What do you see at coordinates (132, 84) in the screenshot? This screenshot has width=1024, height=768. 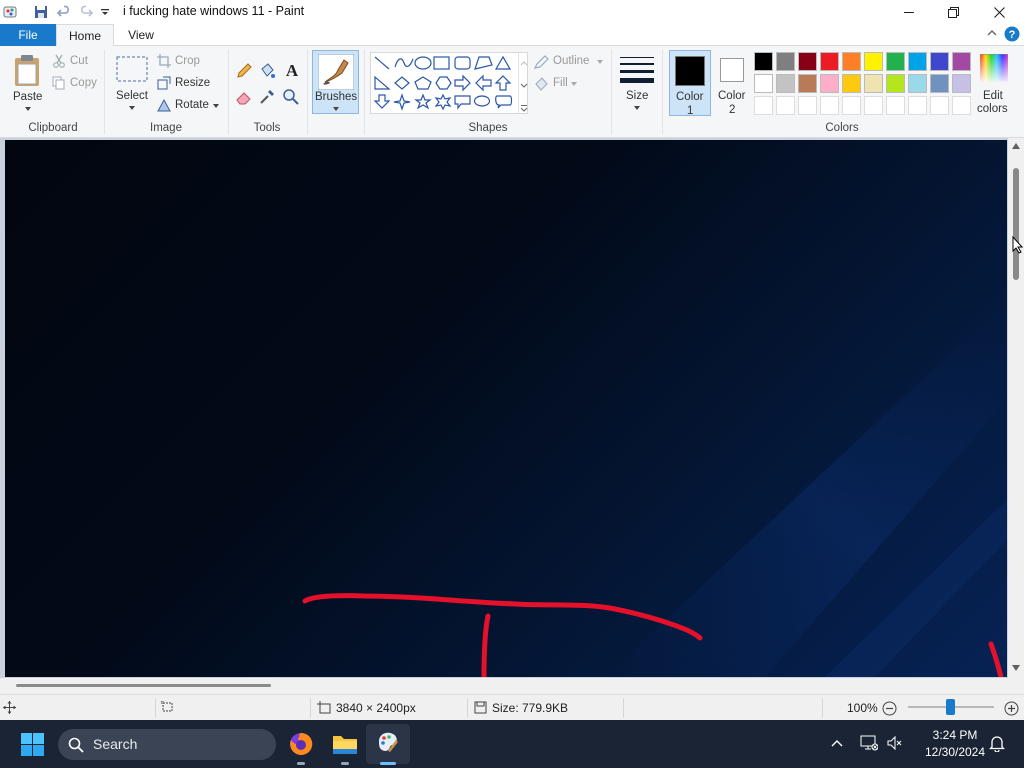 I see `select-button: Select` at bounding box center [132, 84].